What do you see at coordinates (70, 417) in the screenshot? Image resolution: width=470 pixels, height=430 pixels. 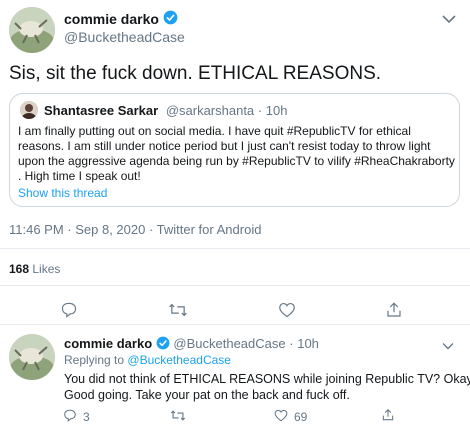 I see `reply-icon` at bounding box center [70, 417].